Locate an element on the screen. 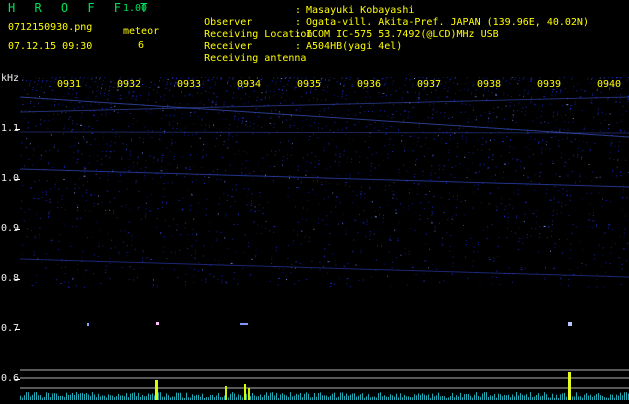  y-tick is located at coordinates (17, 329).